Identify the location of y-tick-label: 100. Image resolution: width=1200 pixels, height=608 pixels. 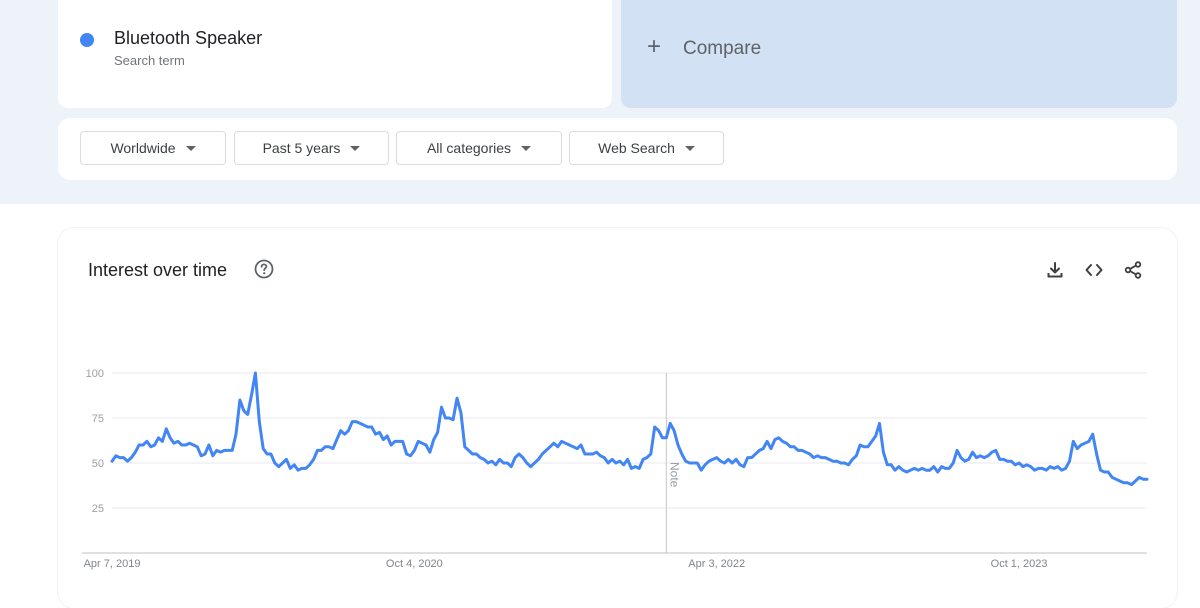
(95, 374).